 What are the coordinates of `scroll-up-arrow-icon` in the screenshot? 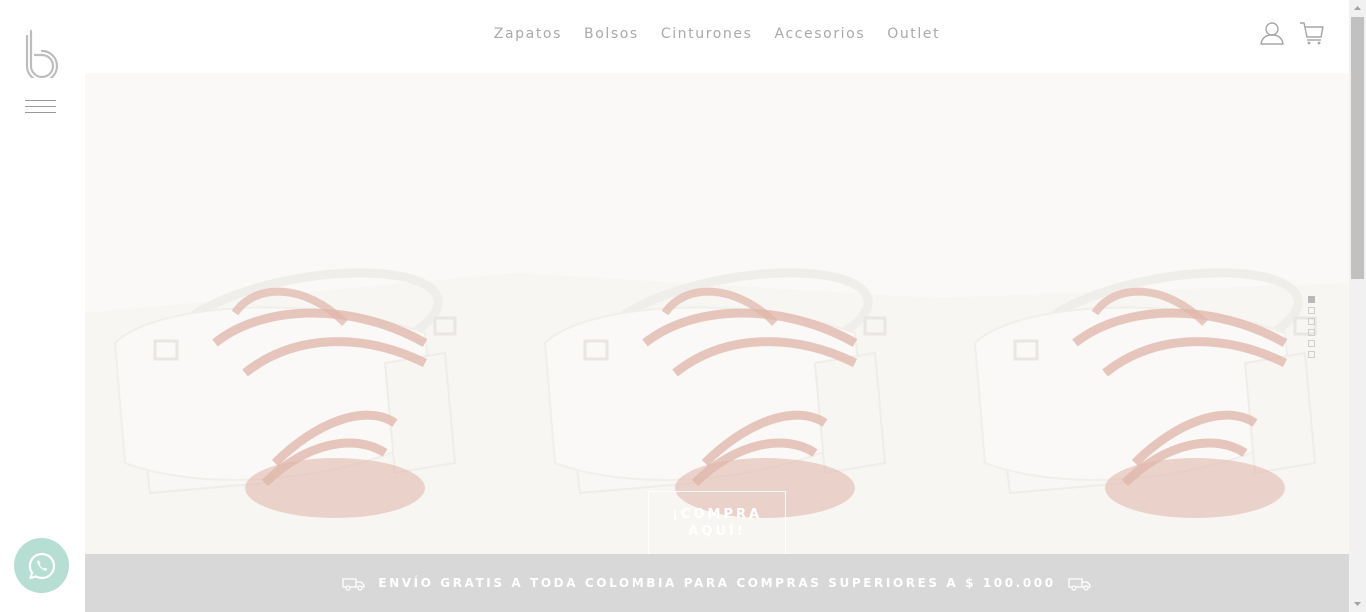 It's located at (1357, 8).